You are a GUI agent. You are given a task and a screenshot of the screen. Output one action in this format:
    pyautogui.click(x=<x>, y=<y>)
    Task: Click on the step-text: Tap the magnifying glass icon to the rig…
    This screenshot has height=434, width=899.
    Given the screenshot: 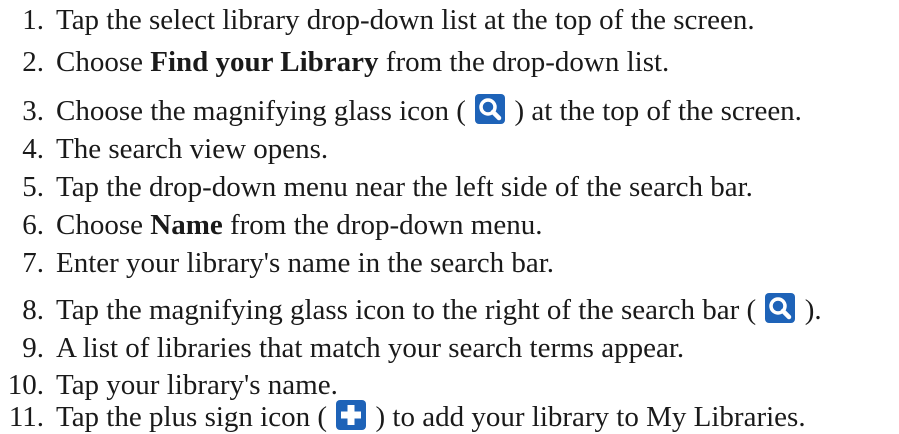 What is the action you would take?
    pyautogui.click(x=439, y=309)
    